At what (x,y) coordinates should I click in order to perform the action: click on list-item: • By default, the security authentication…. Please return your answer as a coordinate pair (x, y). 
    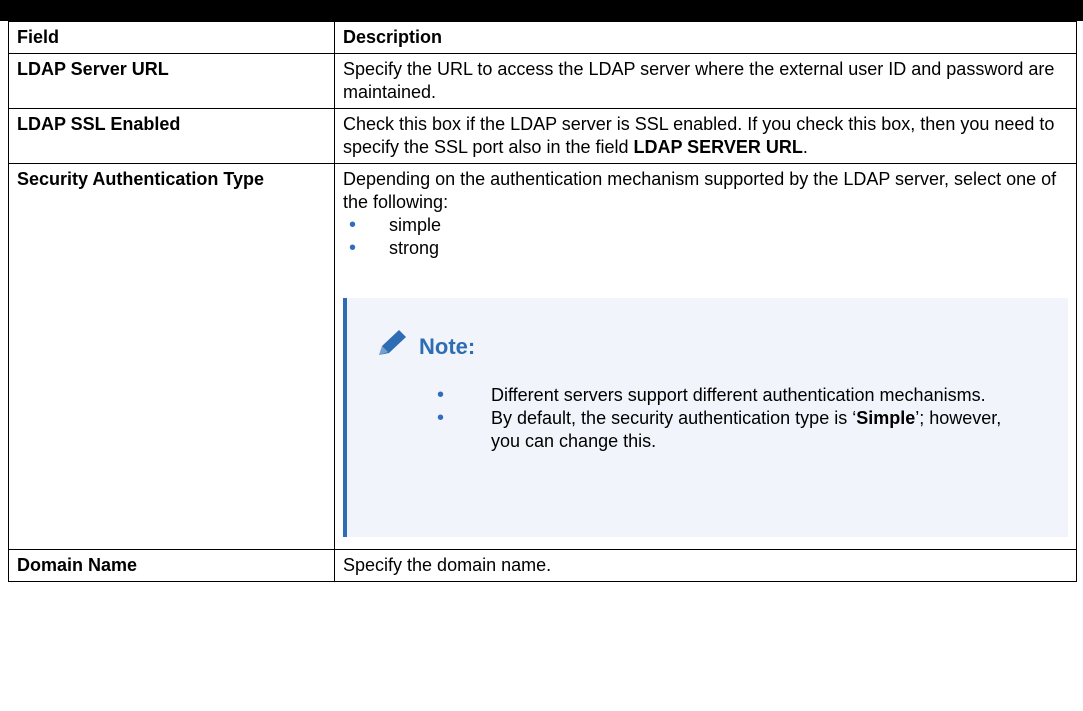
    Looking at the image, I should click on (711, 430).